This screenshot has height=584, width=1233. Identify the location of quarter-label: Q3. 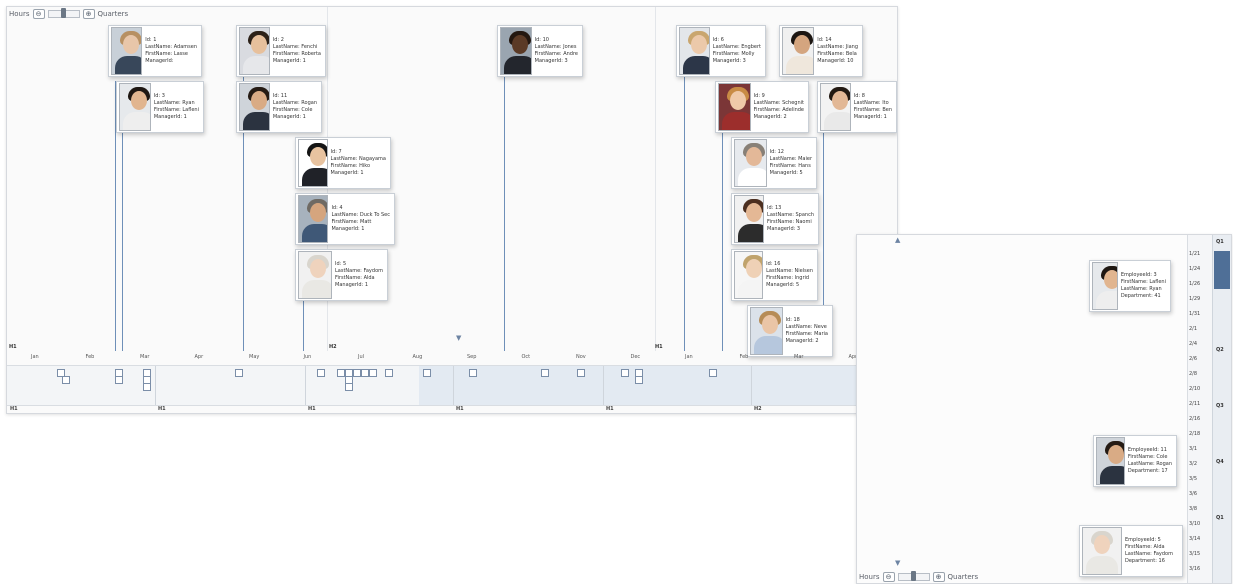
(1220, 406).